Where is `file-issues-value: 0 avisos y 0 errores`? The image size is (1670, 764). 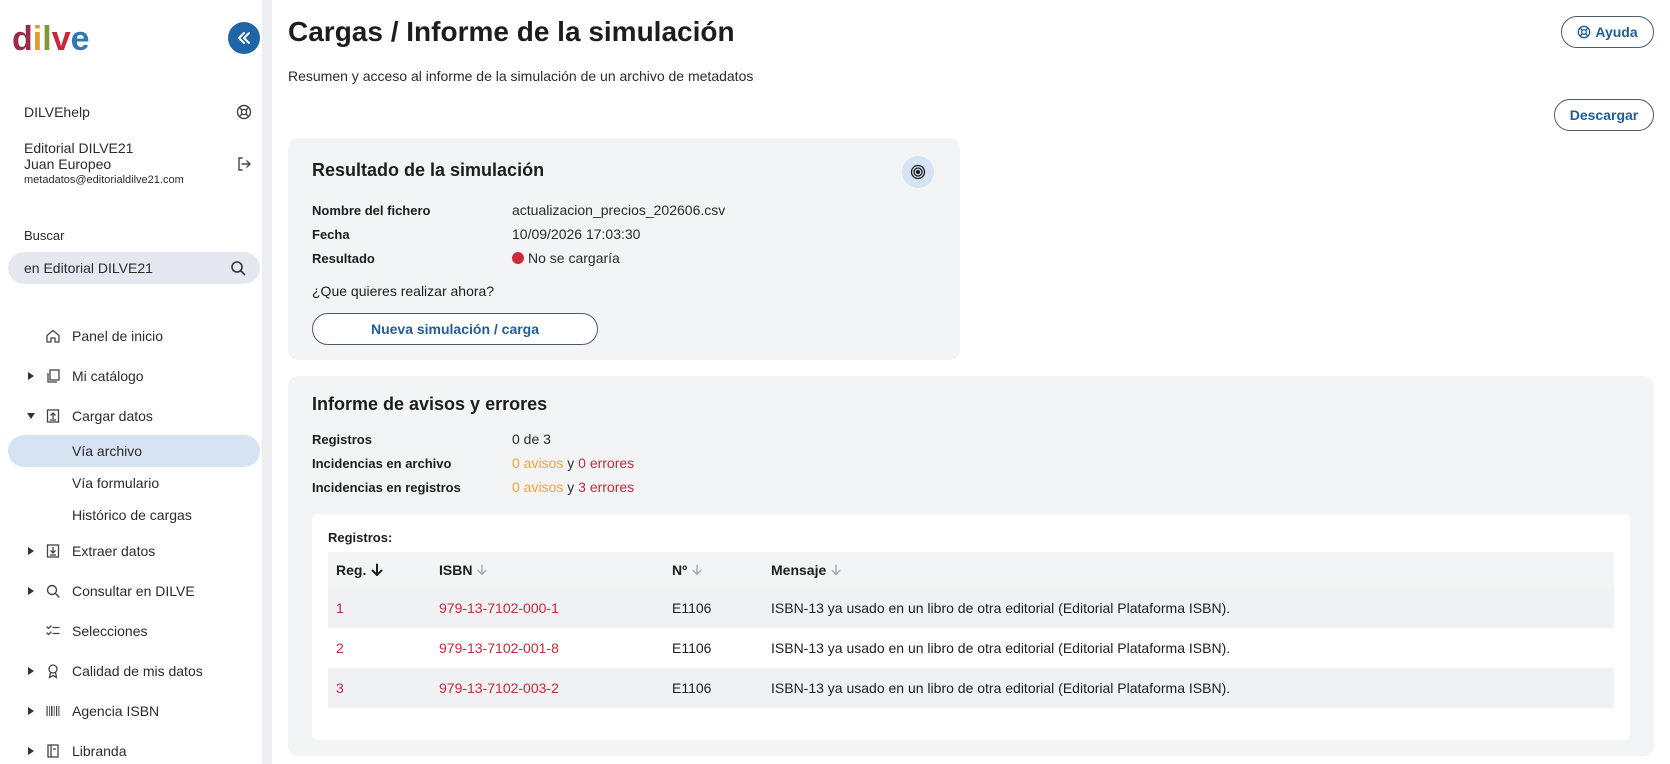
file-issues-value: 0 avisos y 0 errores is located at coordinates (573, 463).